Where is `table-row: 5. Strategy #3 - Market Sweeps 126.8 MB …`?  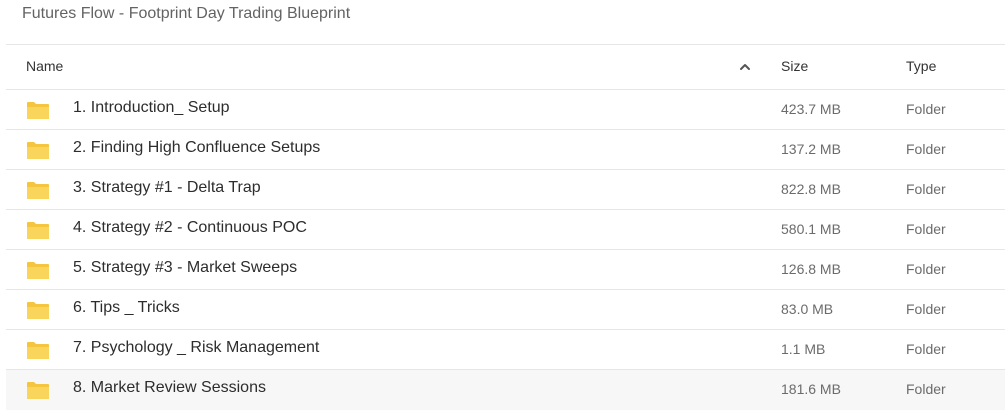
table-row: 5. Strategy #3 - Market Sweeps 126.8 MB … is located at coordinates (505, 270).